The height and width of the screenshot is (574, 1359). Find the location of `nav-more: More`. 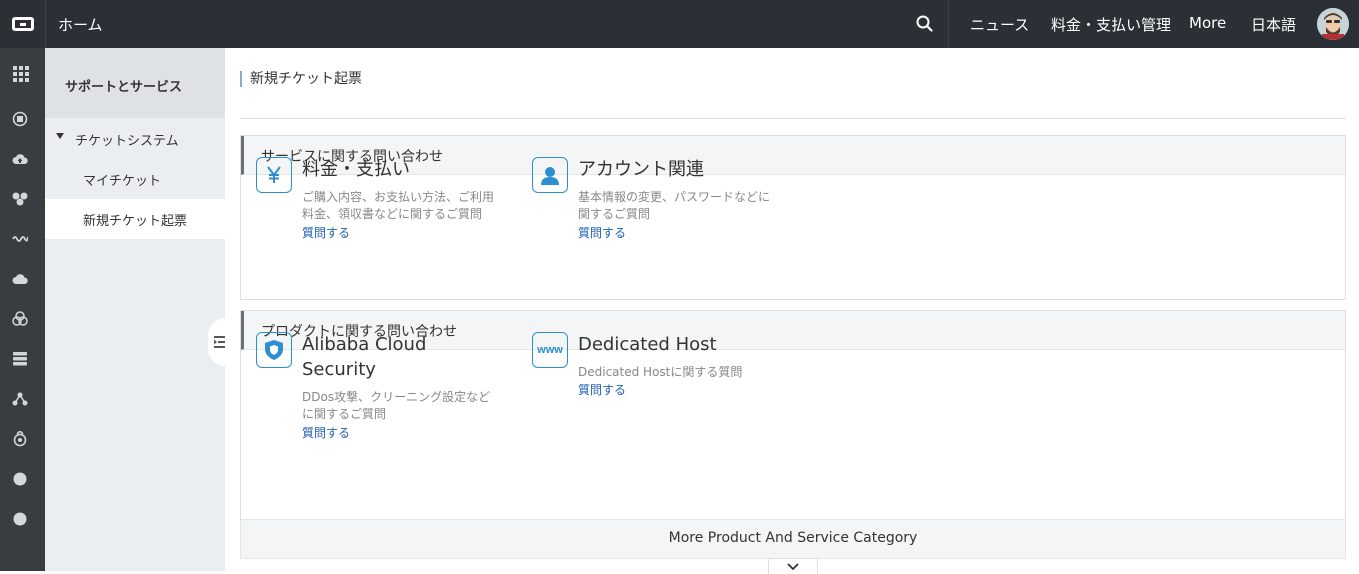

nav-more: More is located at coordinates (1207, 23).